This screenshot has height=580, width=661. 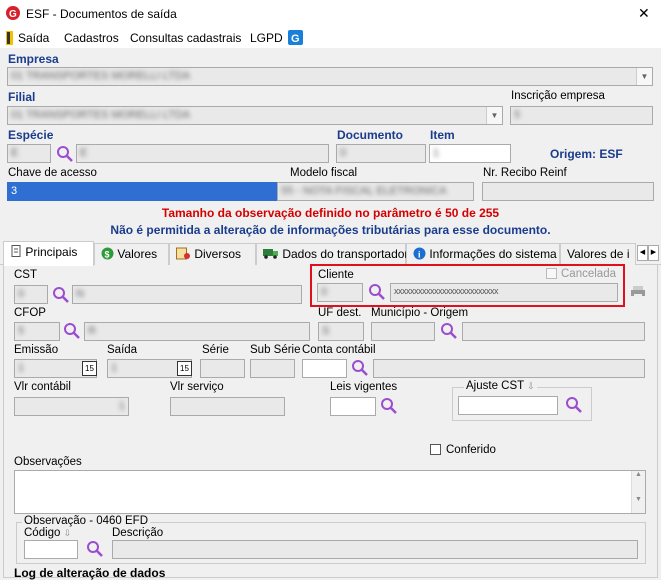 What do you see at coordinates (330, 492) in the screenshot?
I see `observacoes-textarea` at bounding box center [330, 492].